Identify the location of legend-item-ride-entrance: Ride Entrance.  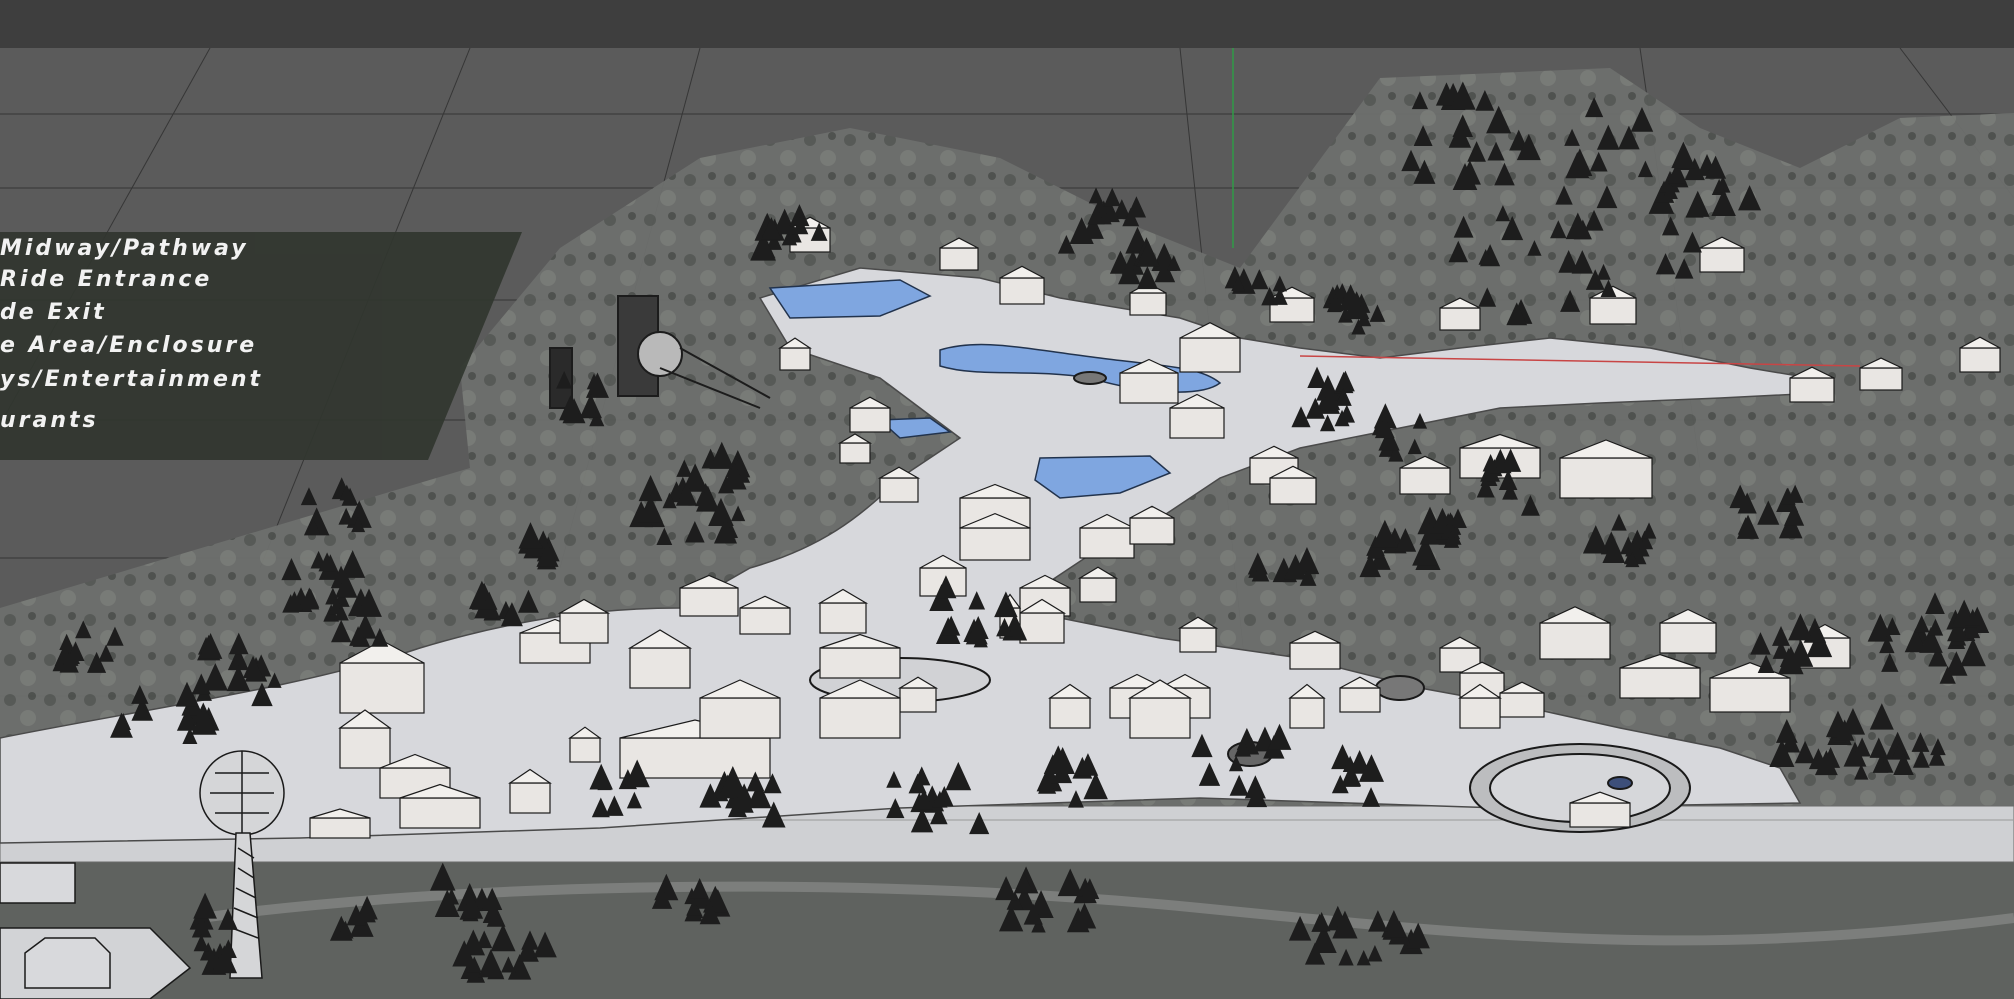
(106, 279).